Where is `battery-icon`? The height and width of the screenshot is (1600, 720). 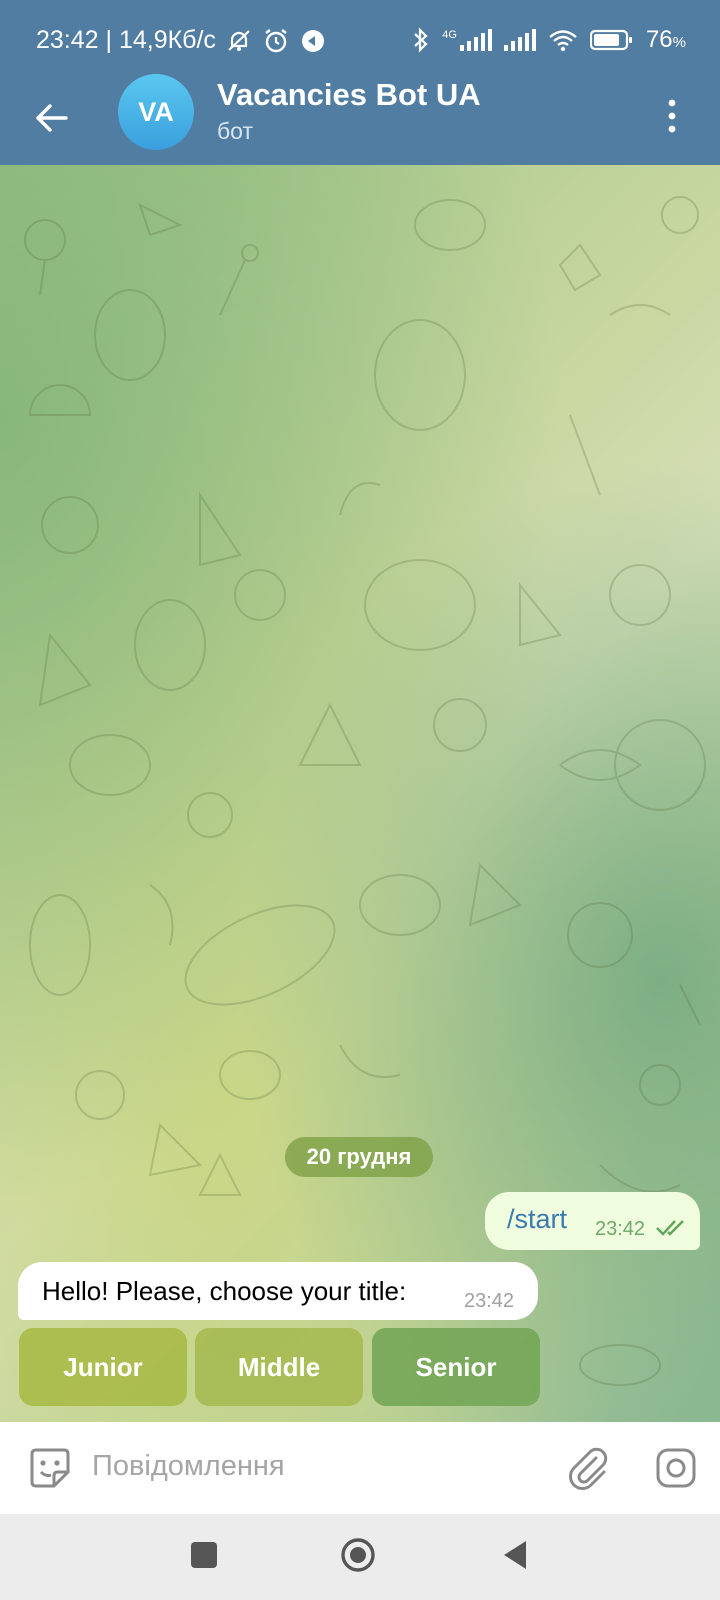
battery-icon is located at coordinates (610, 40).